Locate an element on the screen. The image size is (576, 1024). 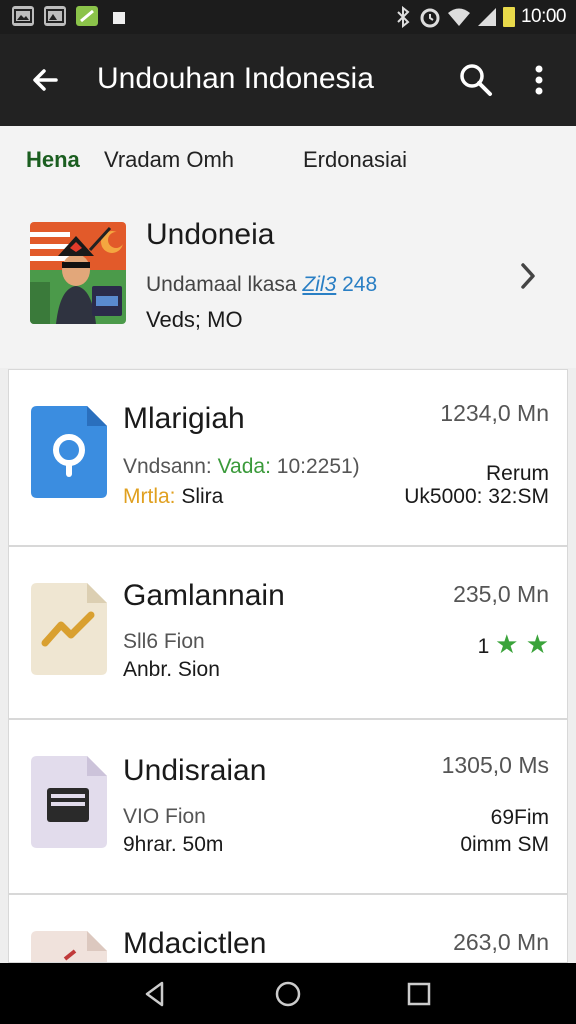
list-item-right-detail: Uk5000: 32:SM is located at coordinates (476, 496).